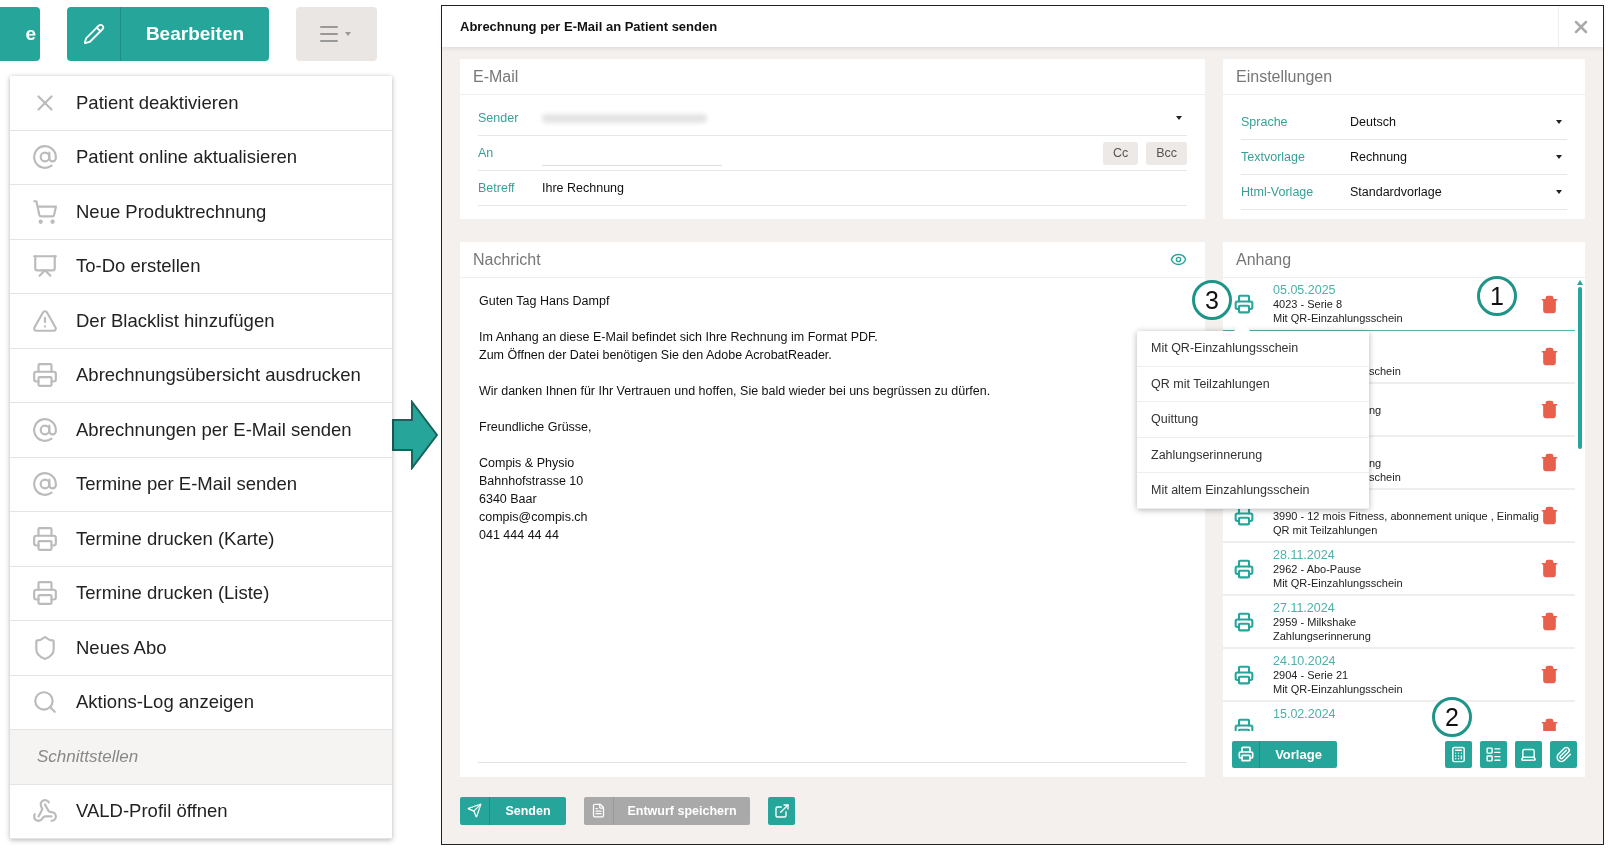 The image size is (1608, 849). I want to click on message-line: compis@compis.ch, so click(533, 517).